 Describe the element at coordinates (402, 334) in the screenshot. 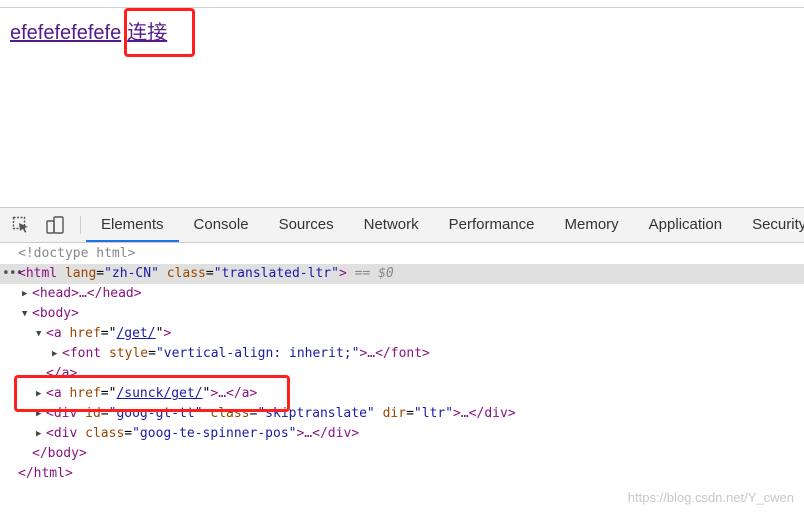

I see `tree-row-a1: ▼ <a href="/get/">` at that location.